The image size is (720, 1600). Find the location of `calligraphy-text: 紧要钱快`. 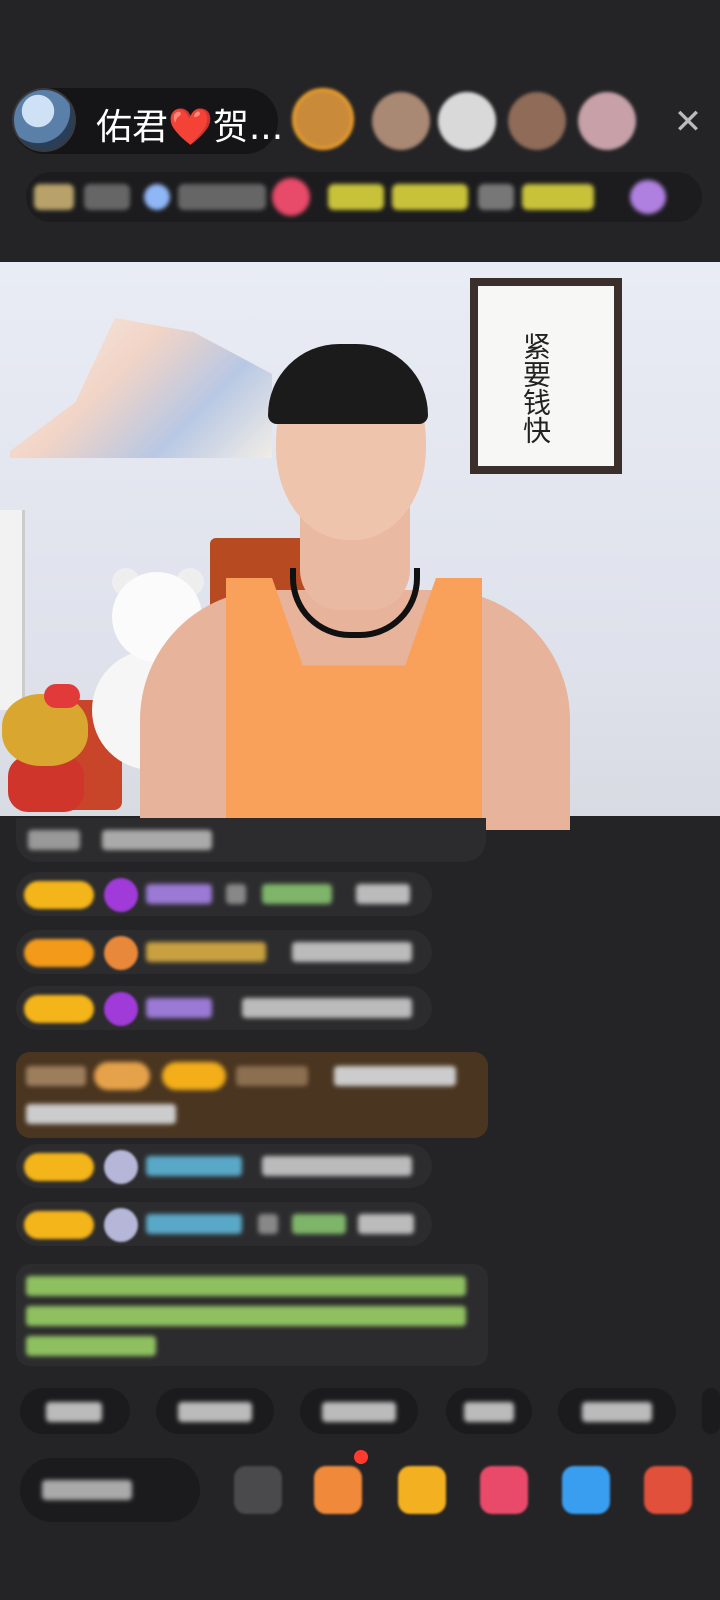

calligraphy-text: 紧要钱快 is located at coordinates (535, 388).